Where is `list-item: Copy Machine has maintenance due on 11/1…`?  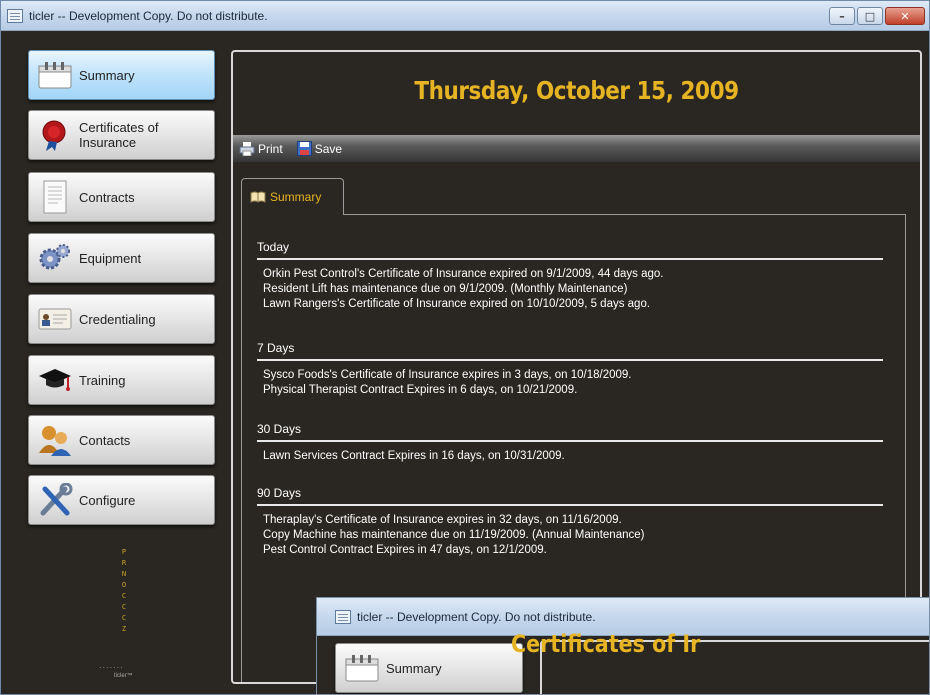
list-item: Copy Machine has maintenance due on 11/1… is located at coordinates (454, 535).